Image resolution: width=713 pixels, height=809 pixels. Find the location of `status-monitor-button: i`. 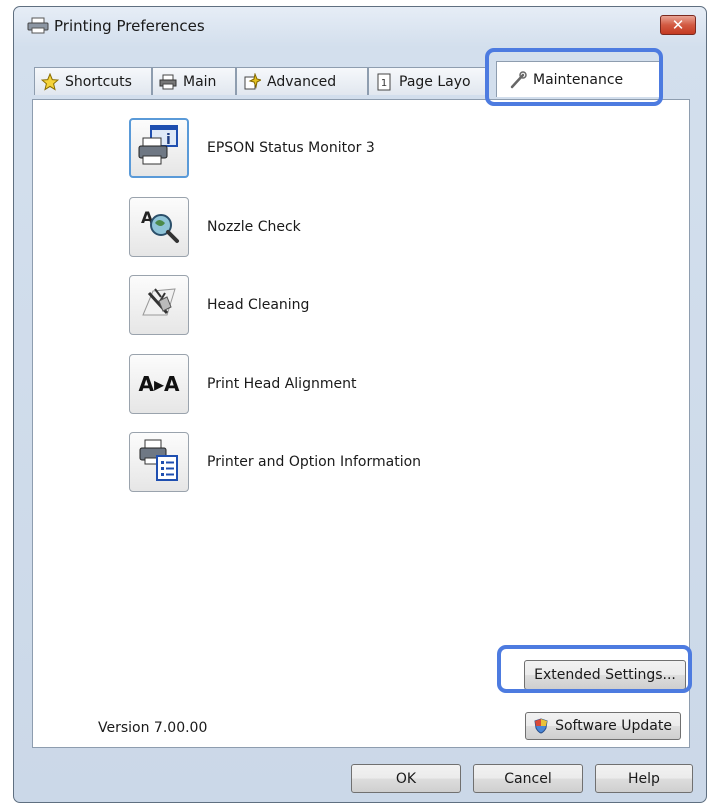

status-monitor-button: i is located at coordinates (159, 148).